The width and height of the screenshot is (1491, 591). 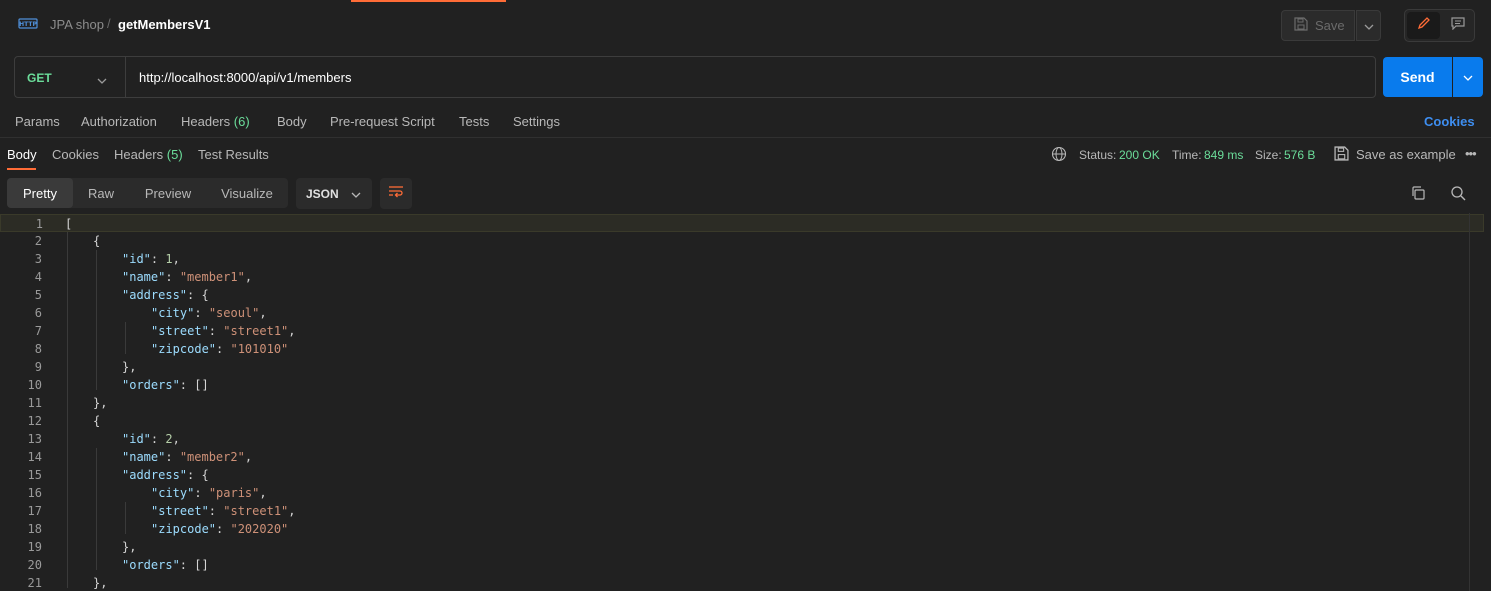 I want to click on code-line: 10 "orders": [], so click(x=742, y=385).